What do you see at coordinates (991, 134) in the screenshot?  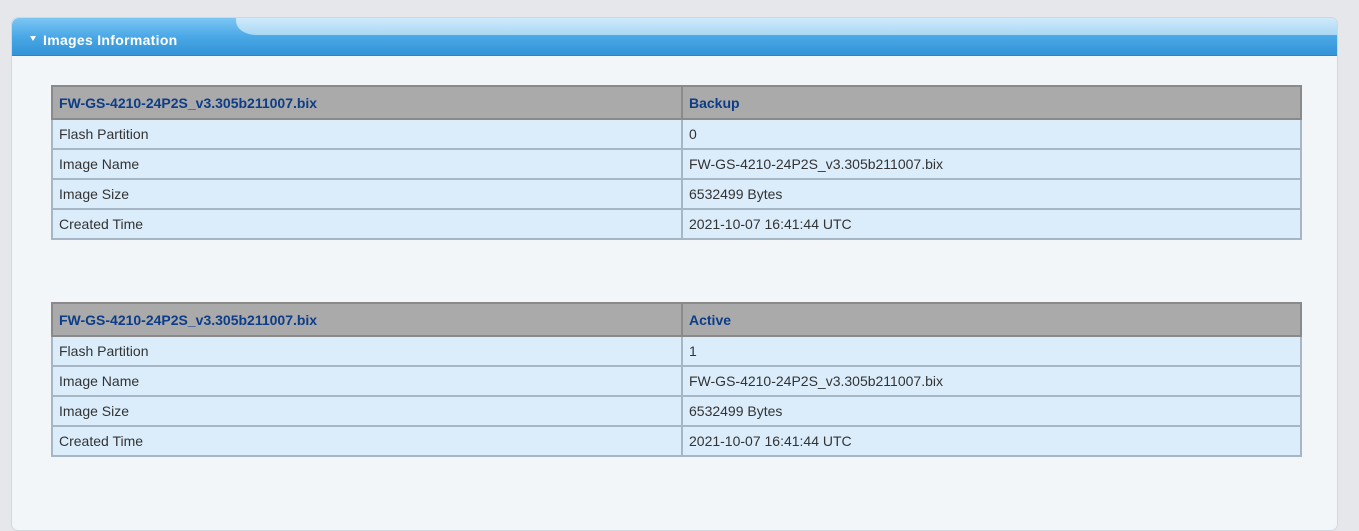 I see `row-value: 0` at bounding box center [991, 134].